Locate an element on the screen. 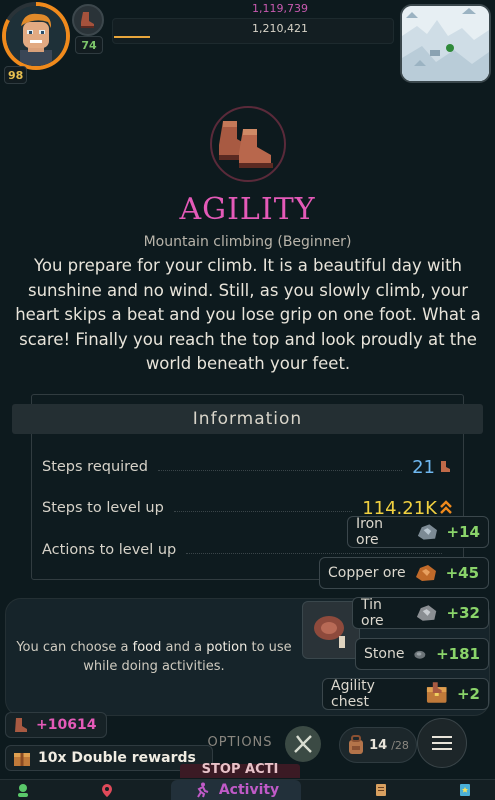 The image size is (495, 800). character-level-badge: 98 is located at coordinates (16, 75).